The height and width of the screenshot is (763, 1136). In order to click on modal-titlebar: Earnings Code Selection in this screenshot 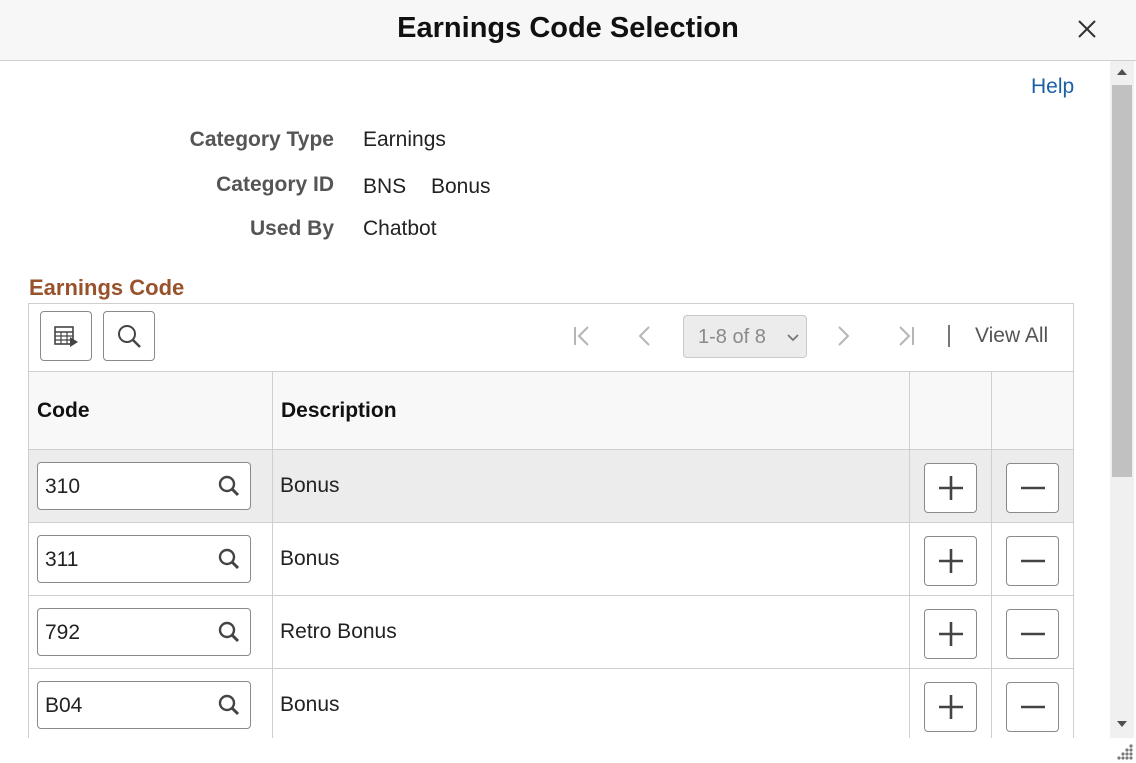, I will do `click(568, 30)`.